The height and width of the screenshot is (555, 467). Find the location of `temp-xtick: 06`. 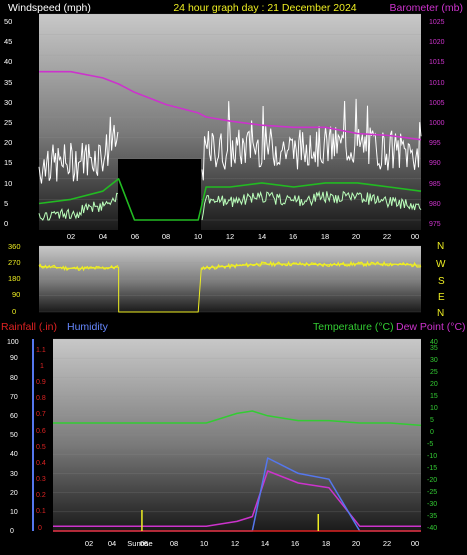

temp-xtick: 06 is located at coordinates (144, 543).